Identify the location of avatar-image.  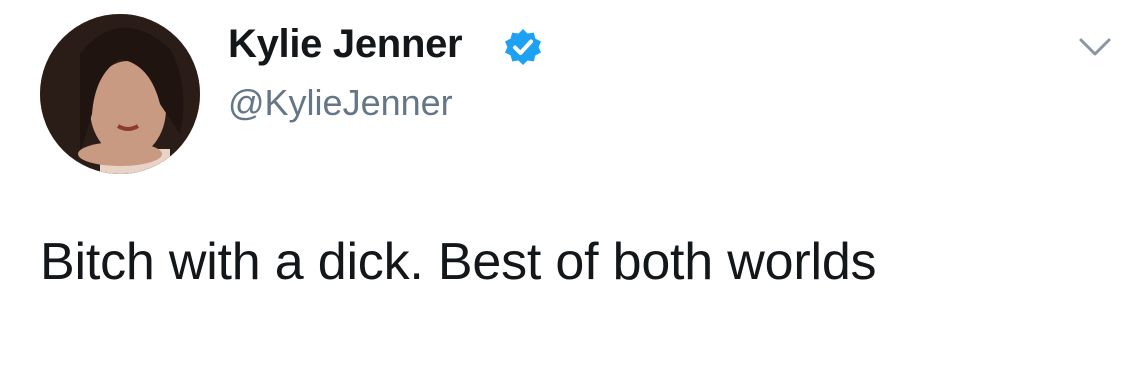
(120, 94).